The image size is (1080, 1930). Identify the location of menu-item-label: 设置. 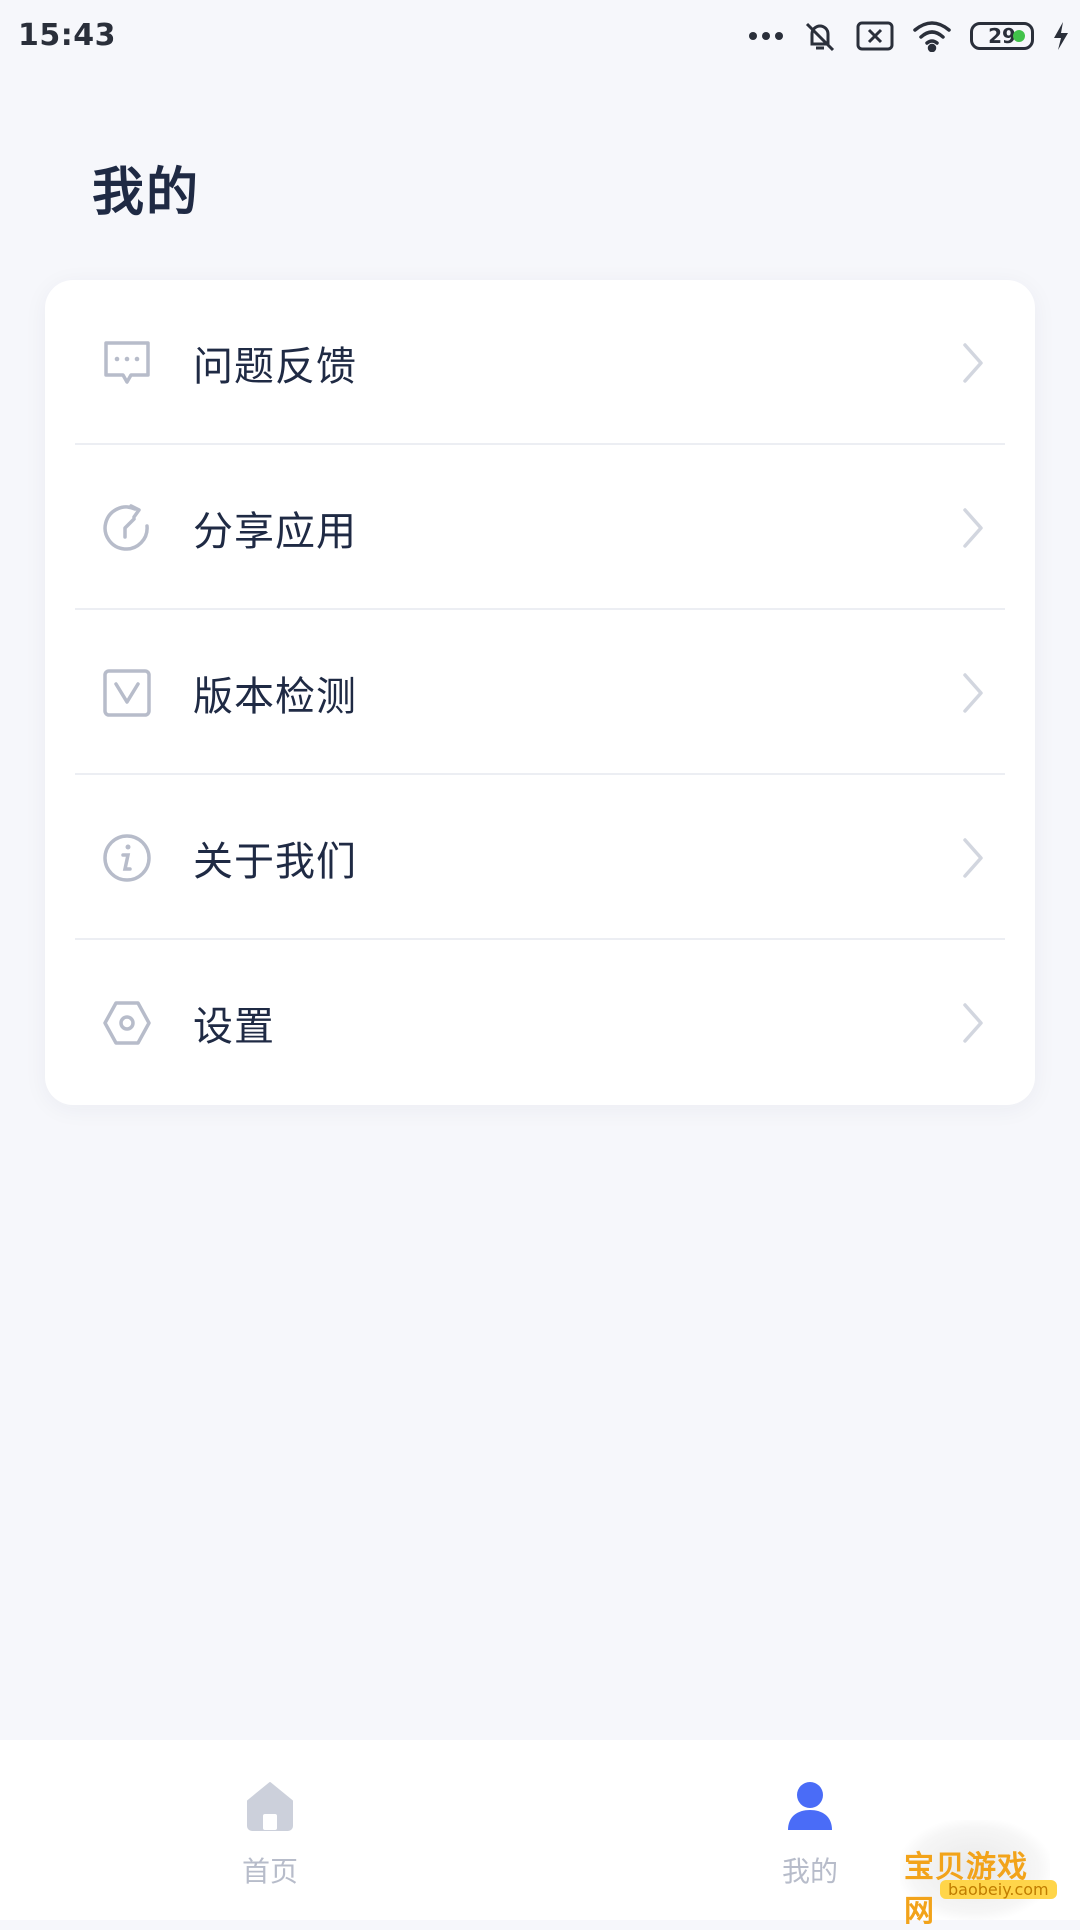
(234, 1026).